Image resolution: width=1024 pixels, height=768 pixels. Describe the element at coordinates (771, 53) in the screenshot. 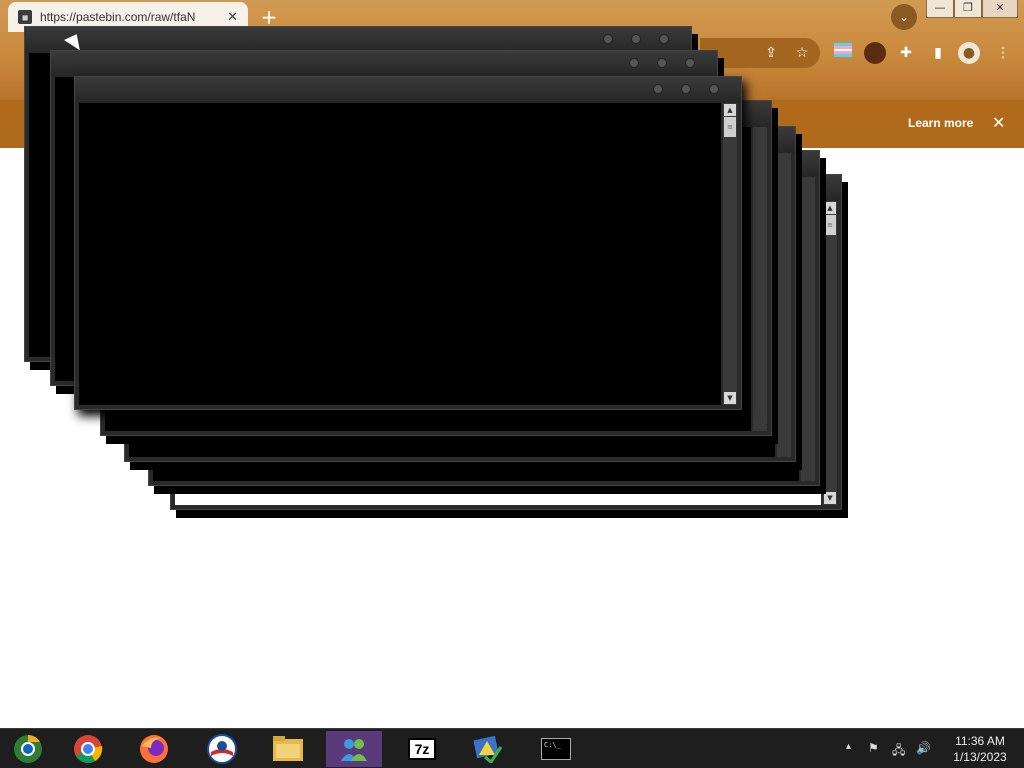

I see `share-icon: ⇪` at that location.